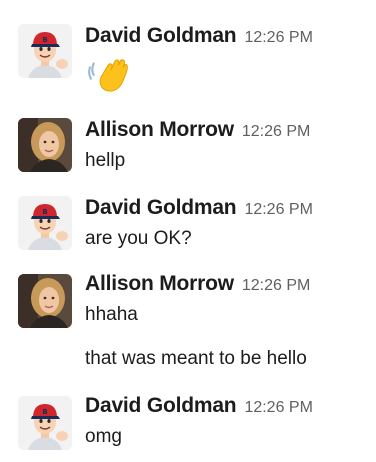  Describe the element at coordinates (105, 160) in the screenshot. I see `message-text: hellp` at that location.